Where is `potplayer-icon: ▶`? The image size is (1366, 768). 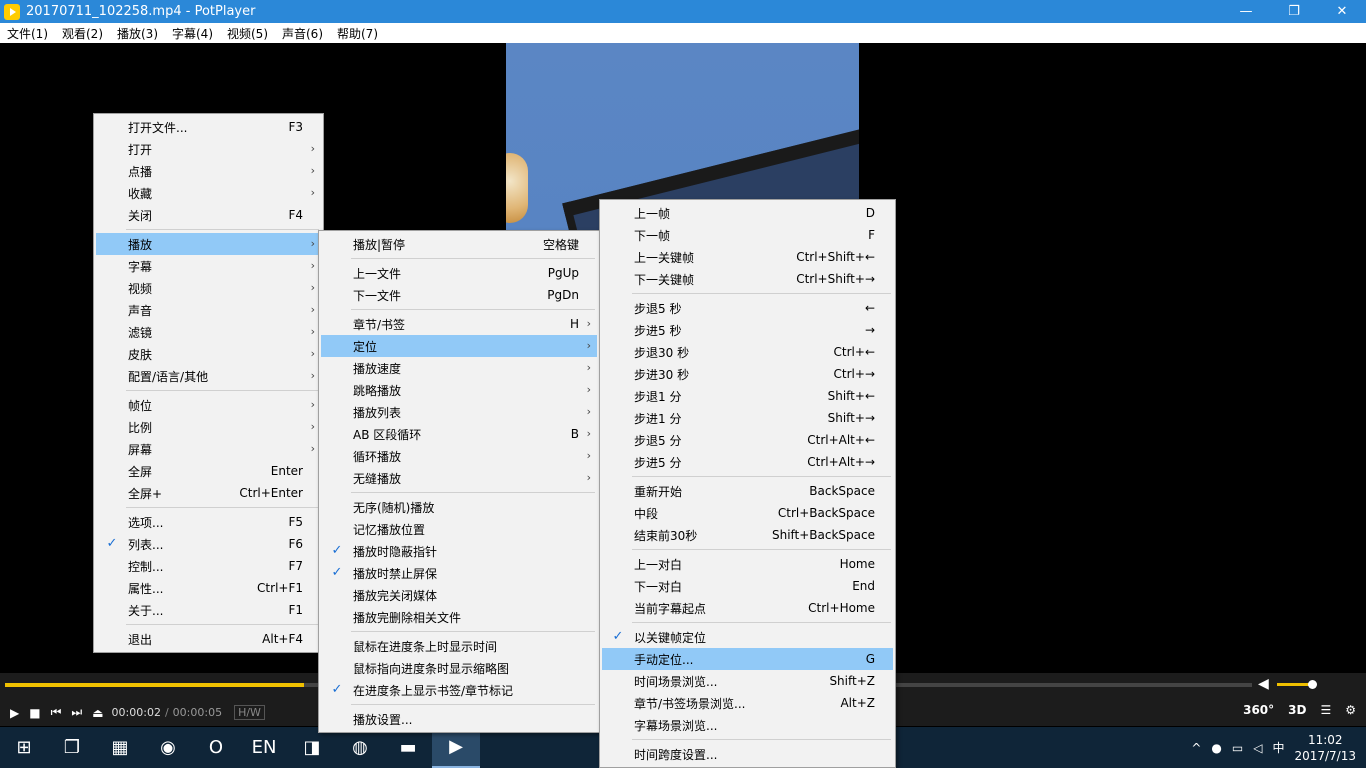
potplayer-icon: ▶ is located at coordinates (456, 747).